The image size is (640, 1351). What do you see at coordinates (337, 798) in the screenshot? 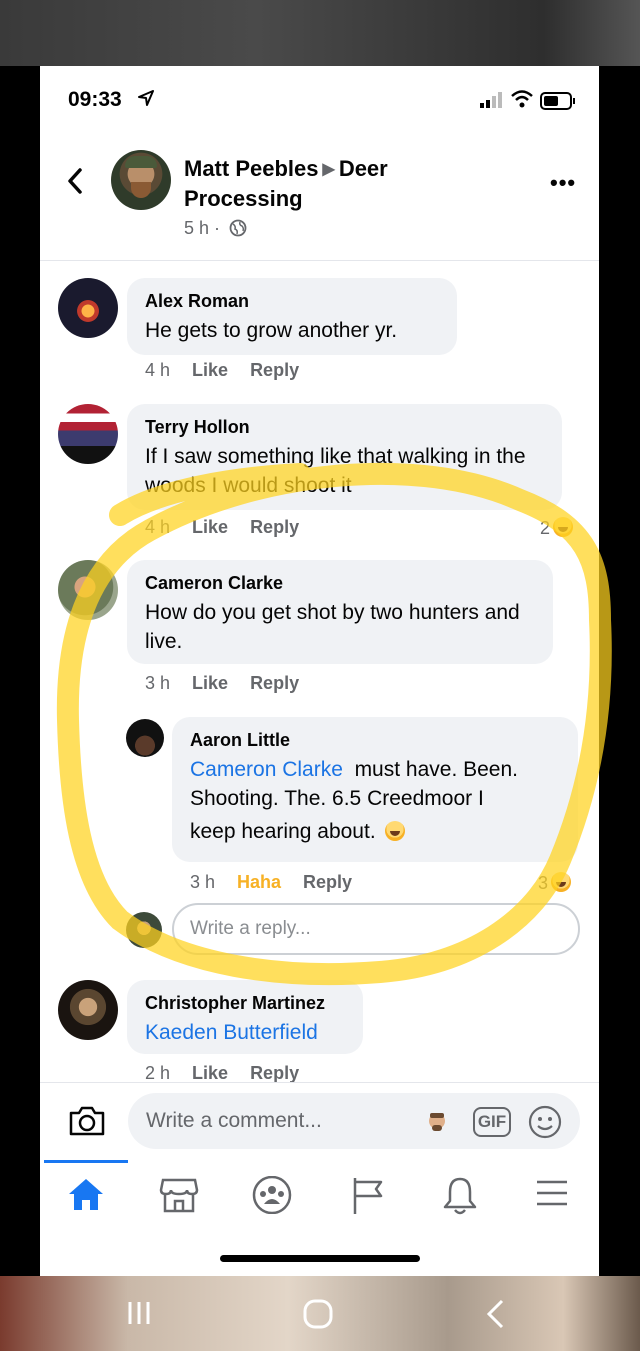
I see `reply-text-line2: Shooting. The. 6.5 Creedmoor I` at bounding box center [337, 798].